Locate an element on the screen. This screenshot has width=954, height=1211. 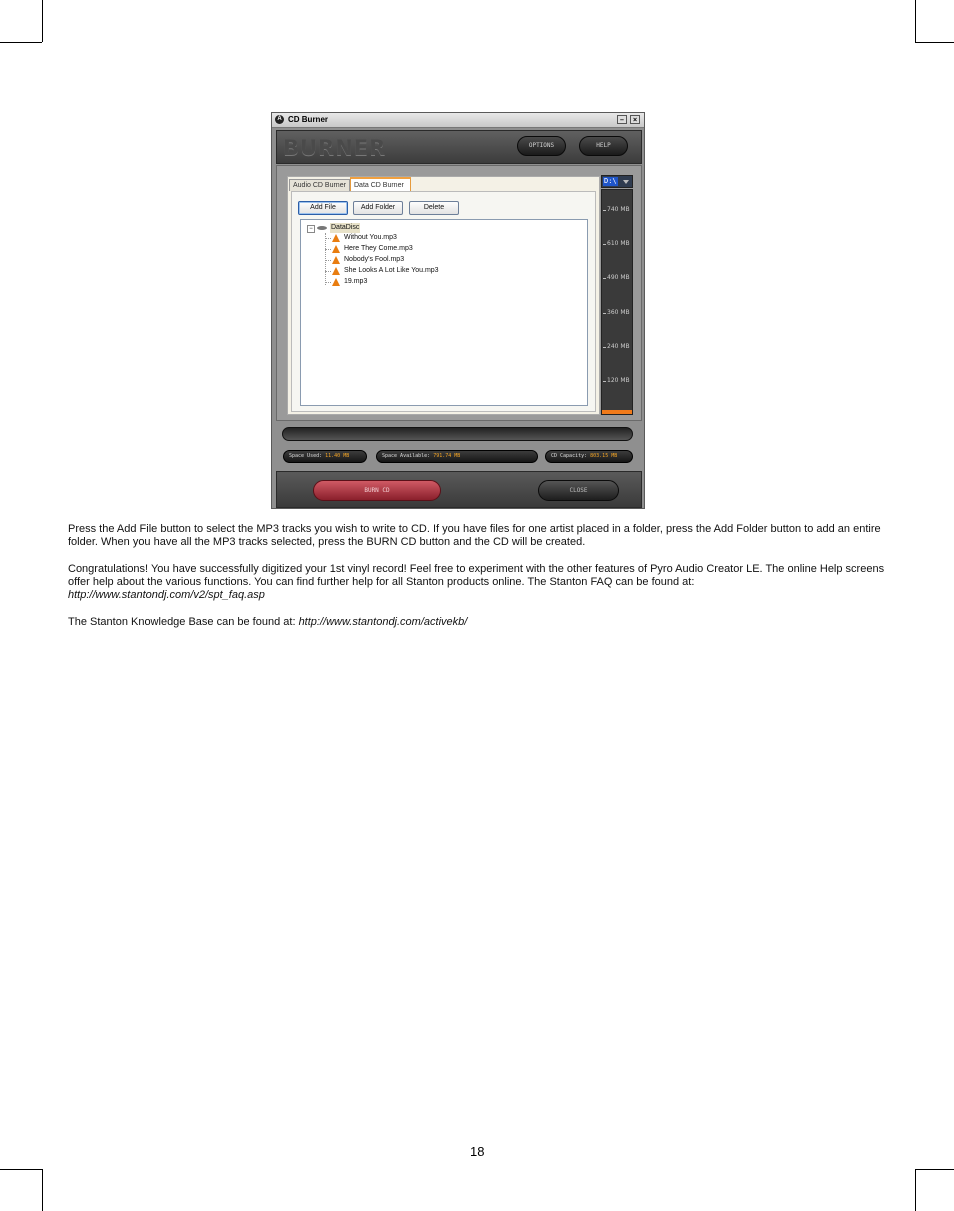
footer-bar: BURN CD CLOSE is located at coordinates (459, 489).